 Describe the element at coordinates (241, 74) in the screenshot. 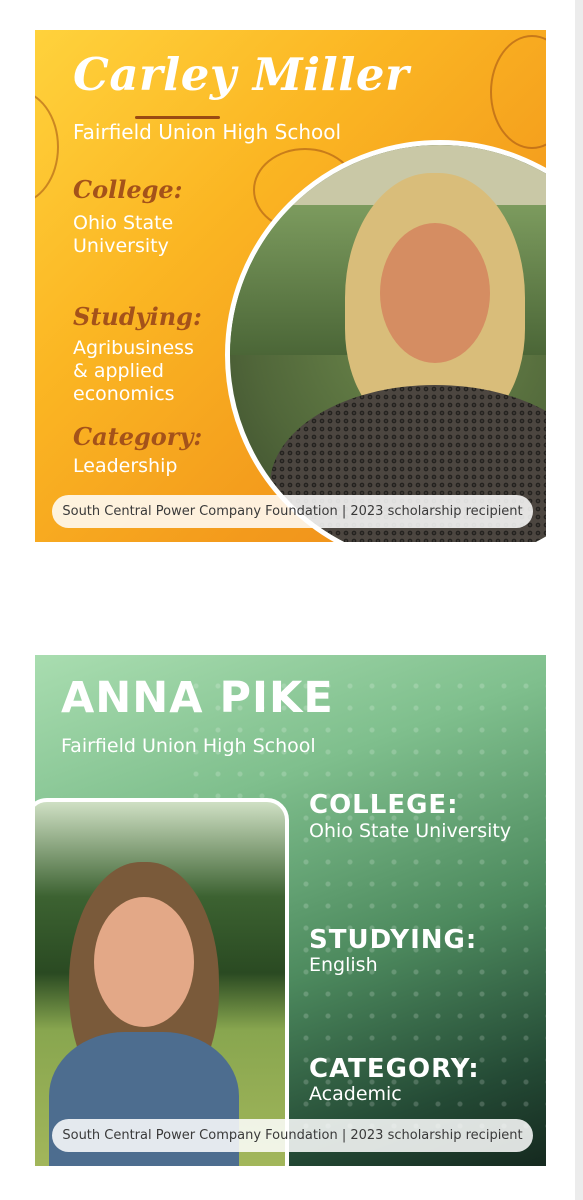

I see `recipient-name: Carley Miller` at that location.